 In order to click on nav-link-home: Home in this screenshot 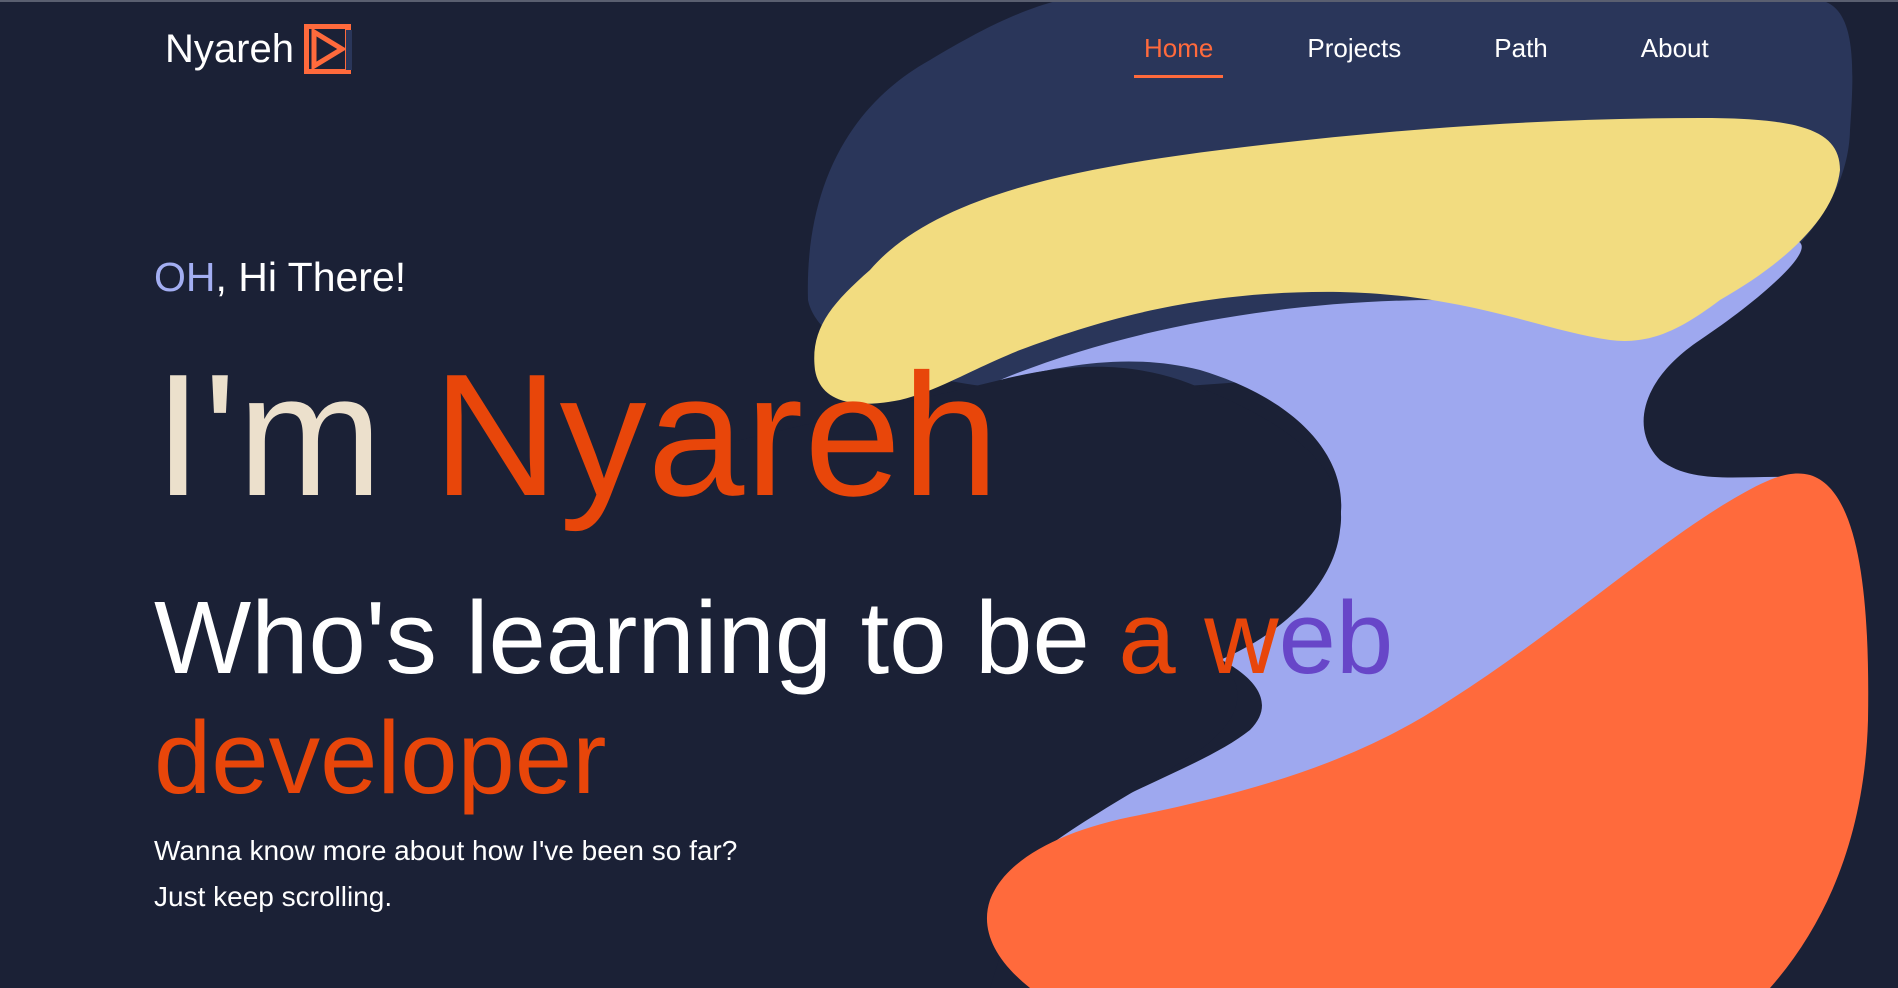, I will do `click(1179, 54)`.